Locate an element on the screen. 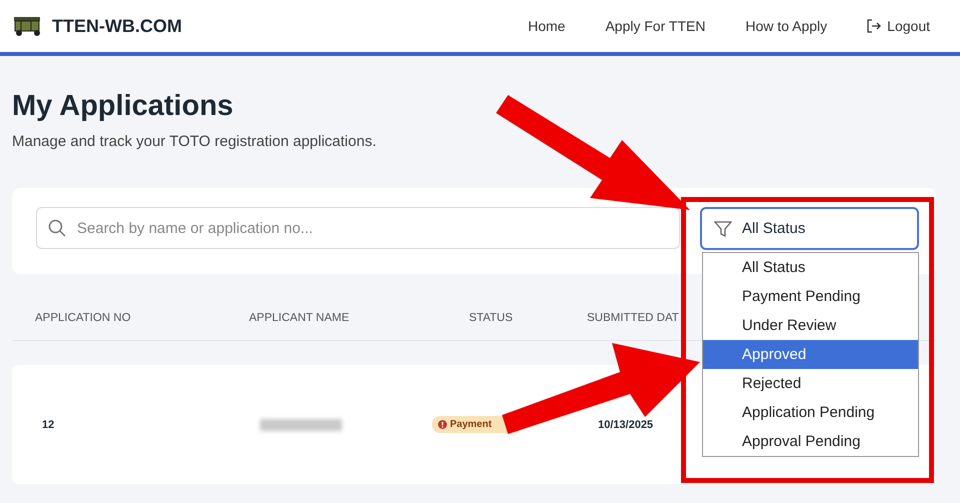  filter-icon is located at coordinates (723, 229).